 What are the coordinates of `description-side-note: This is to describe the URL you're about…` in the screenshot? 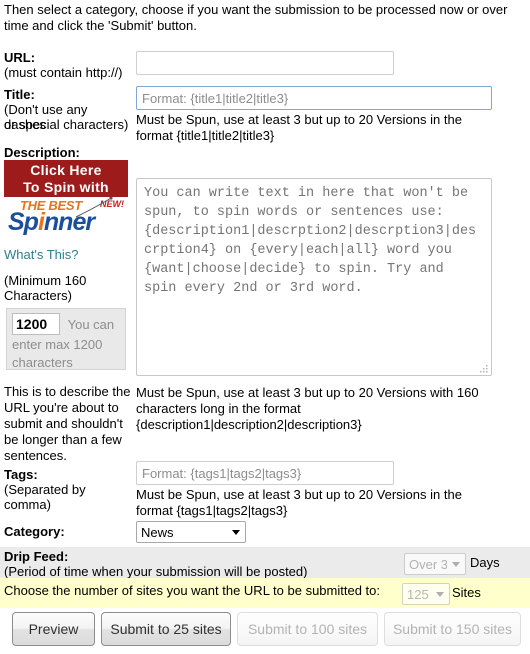 It's located at (67, 423).